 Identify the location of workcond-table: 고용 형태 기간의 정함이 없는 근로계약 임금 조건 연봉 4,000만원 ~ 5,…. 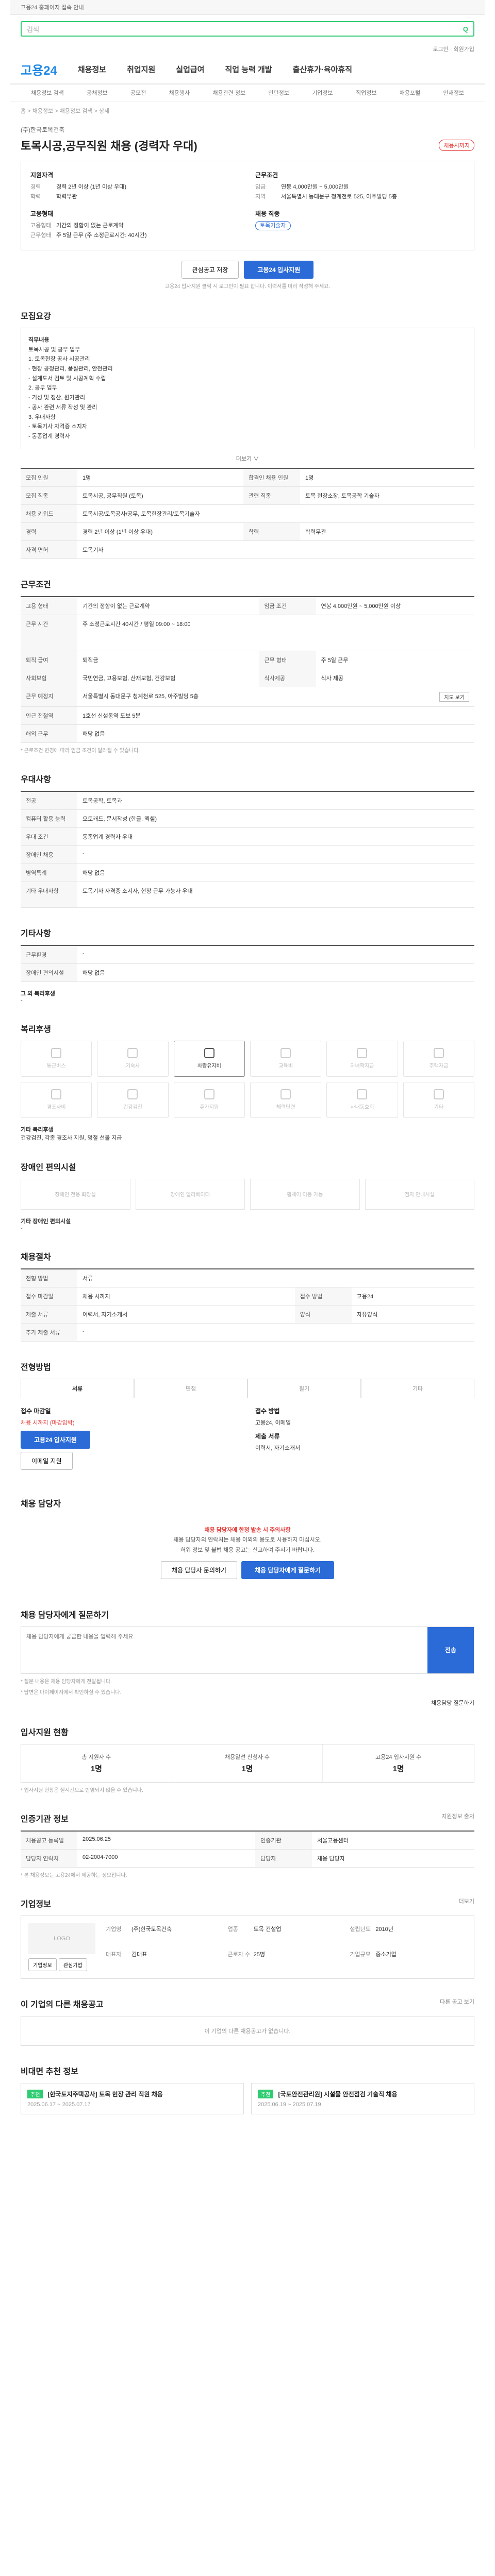
(247, 669).